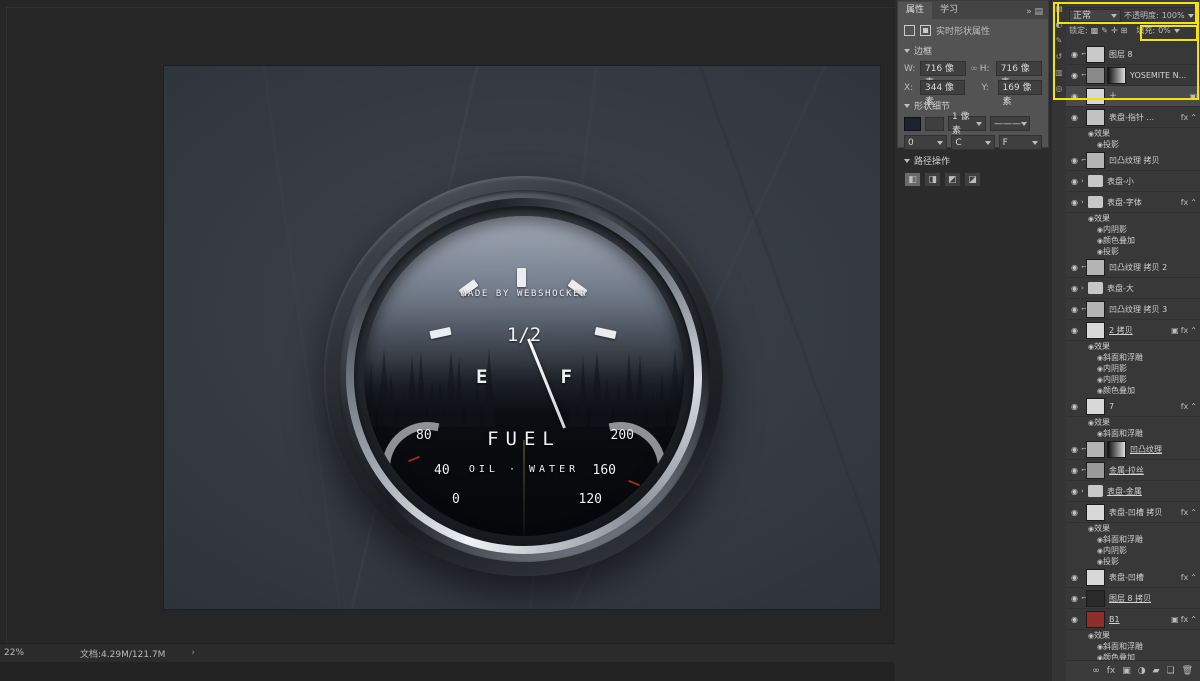  Describe the element at coordinates (1156, 671) in the screenshot. I see `group-icon: ▰` at that location.